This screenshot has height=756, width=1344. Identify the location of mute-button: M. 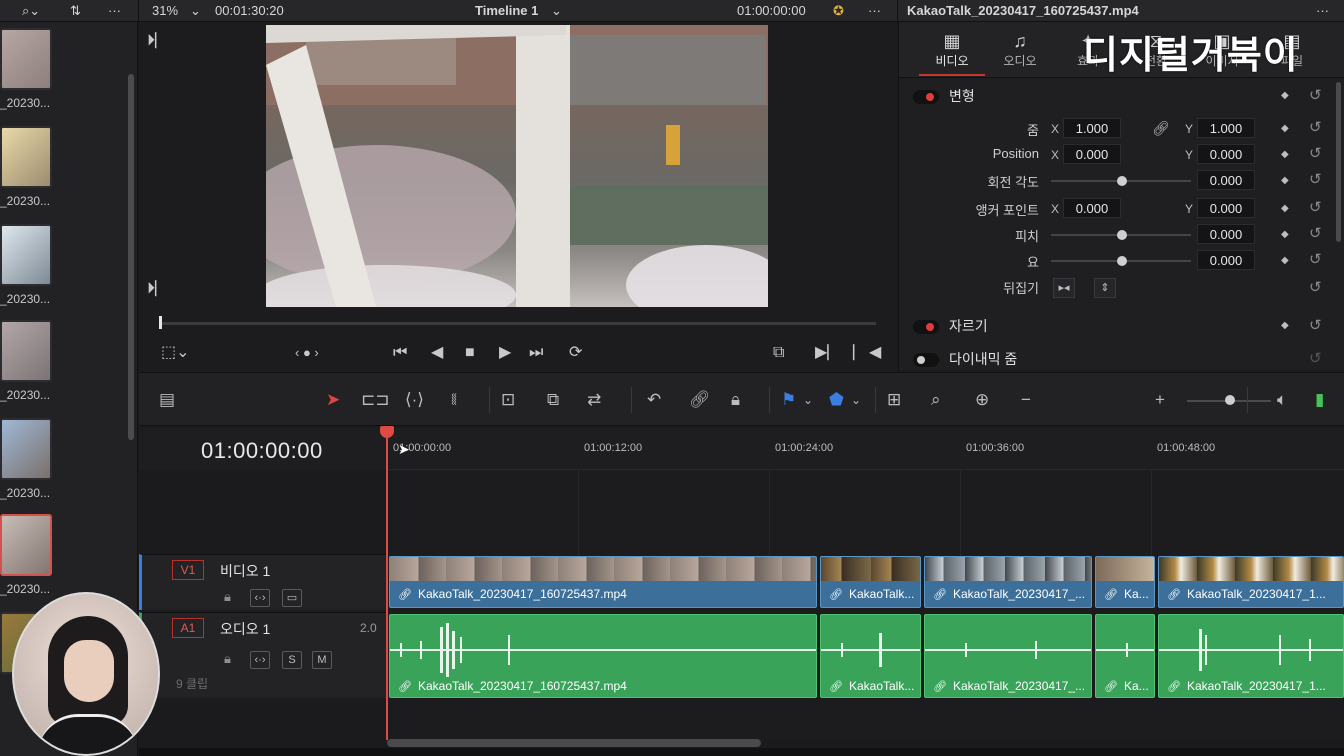
(322, 660).